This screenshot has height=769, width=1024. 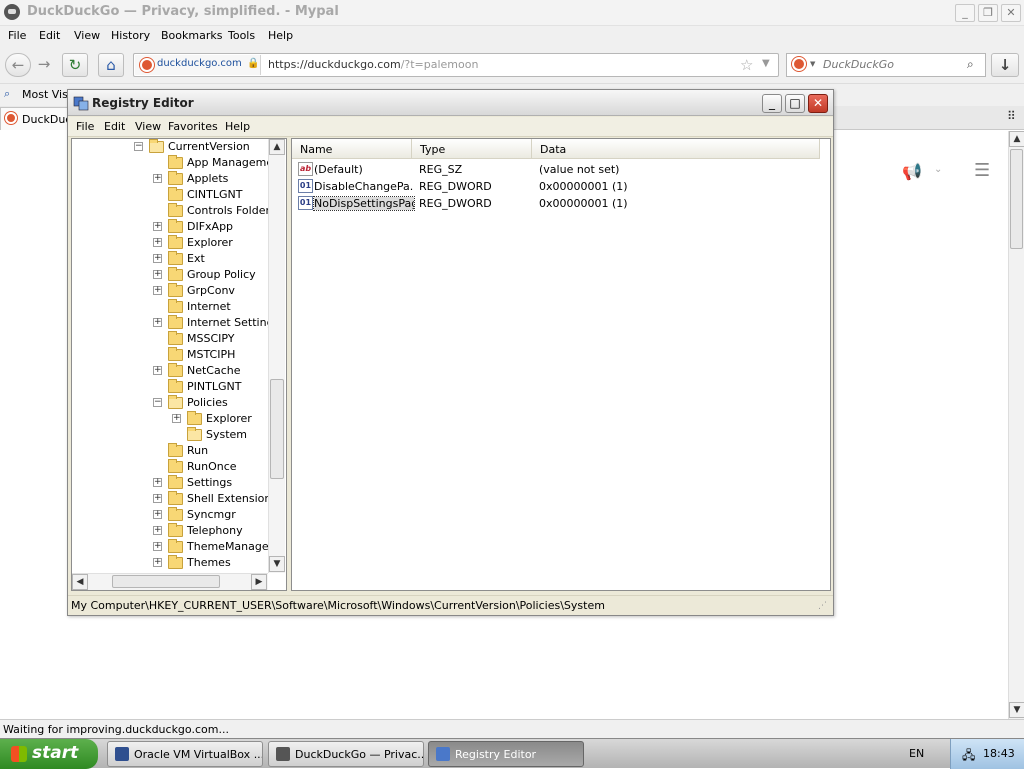 I want to click on announcement-megaphone-icon: 📢, so click(x=912, y=171).